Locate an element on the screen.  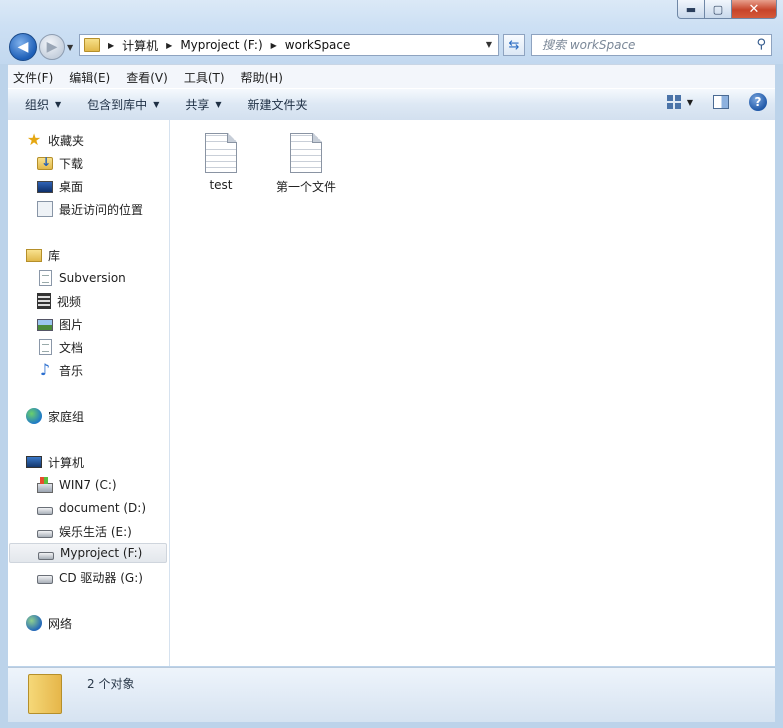
view-options-dropdown: ▼ is located at coordinates (690, 102).